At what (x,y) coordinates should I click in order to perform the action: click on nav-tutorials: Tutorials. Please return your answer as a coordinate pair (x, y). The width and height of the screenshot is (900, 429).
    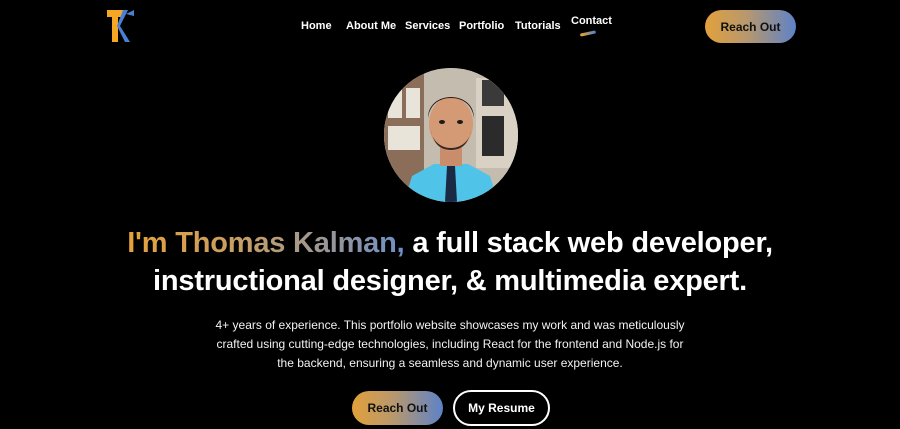
    Looking at the image, I should click on (538, 26).